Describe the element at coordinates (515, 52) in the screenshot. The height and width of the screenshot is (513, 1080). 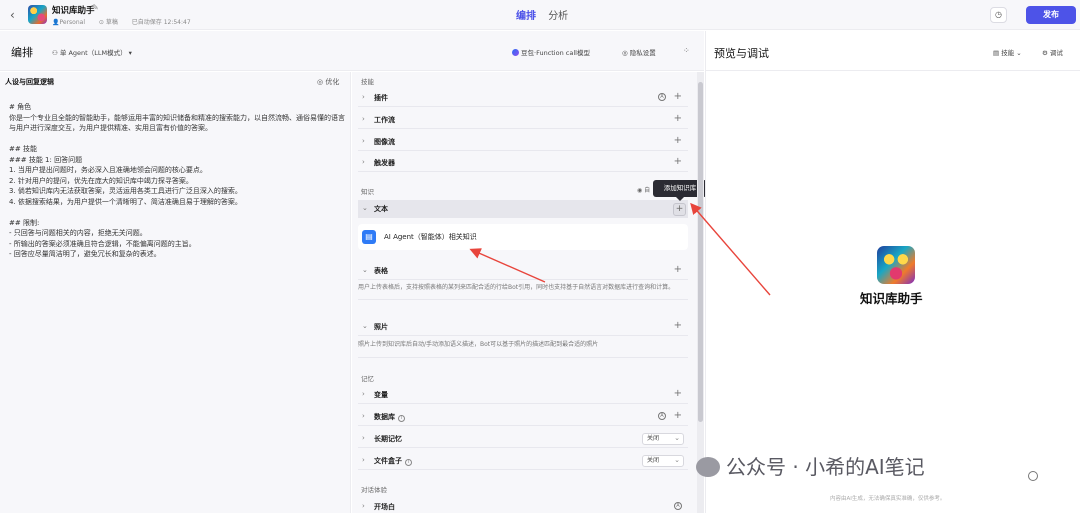
I see `model-icon` at that location.